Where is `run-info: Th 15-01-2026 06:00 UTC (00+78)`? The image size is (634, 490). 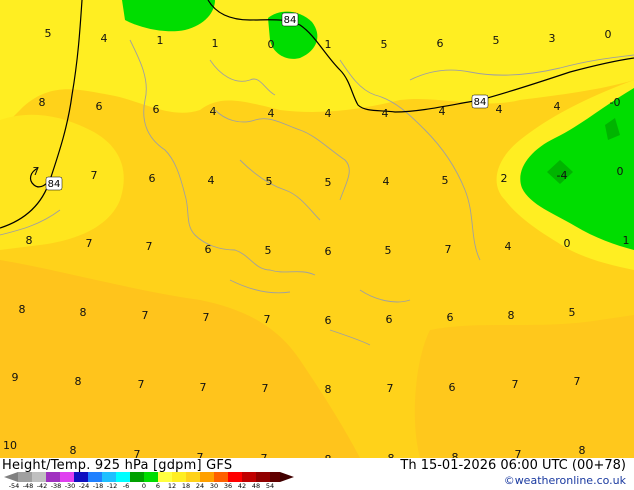 run-info: Th 15-01-2026 06:00 UTC (00+78) is located at coordinates (513, 465).